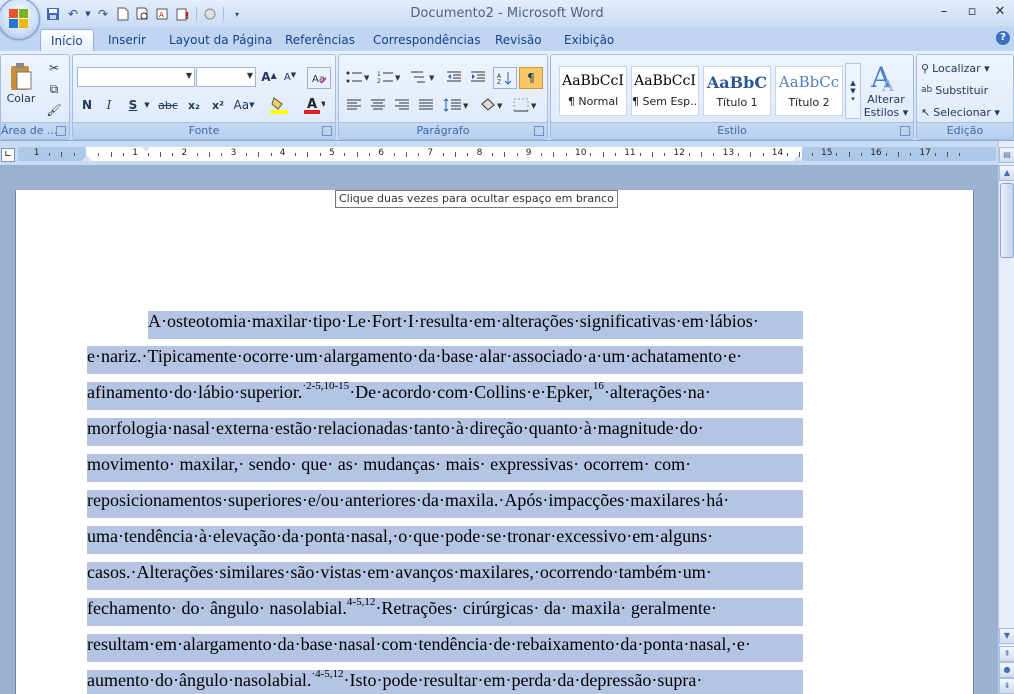 Image resolution: width=1014 pixels, height=694 pixels. I want to click on replace-button: ab Substituir, so click(966, 90).